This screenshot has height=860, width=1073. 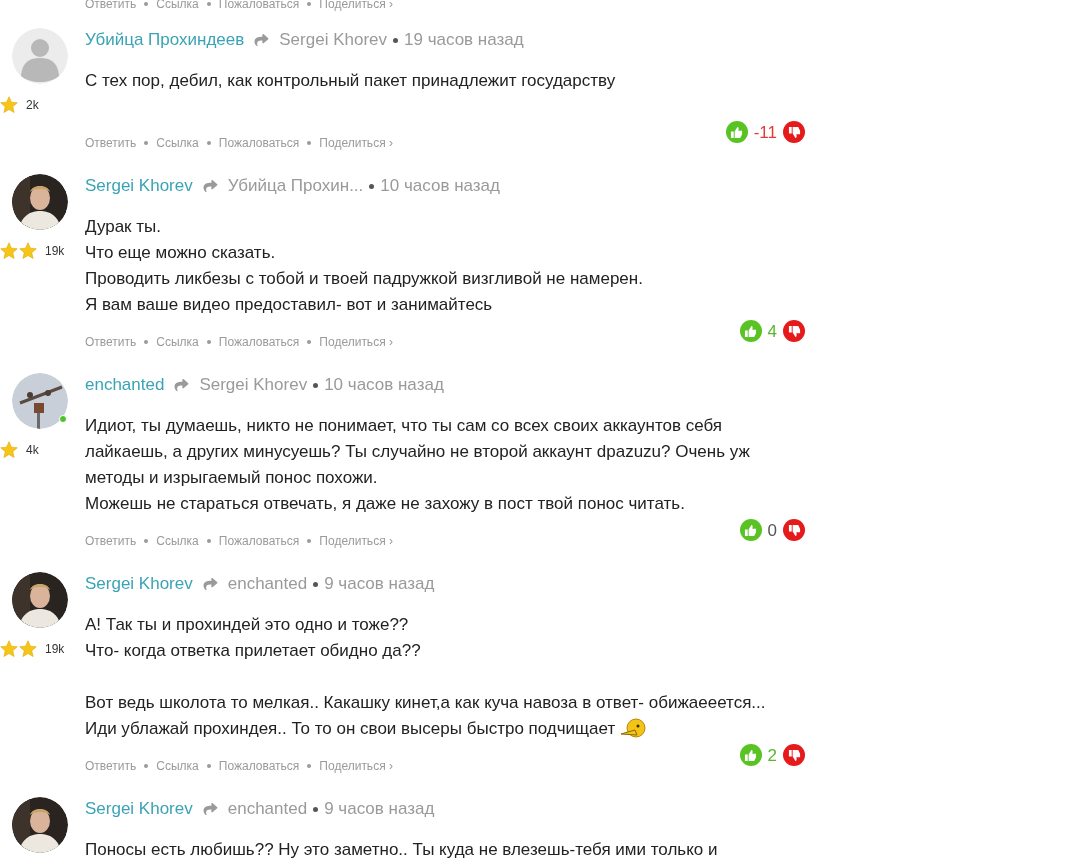 What do you see at coordinates (401, 849) in the screenshot?
I see `comment-text: Поносы есть любишь?? Ну это заметно.. Ты куда не влезешь-тебя ими только и` at bounding box center [401, 849].